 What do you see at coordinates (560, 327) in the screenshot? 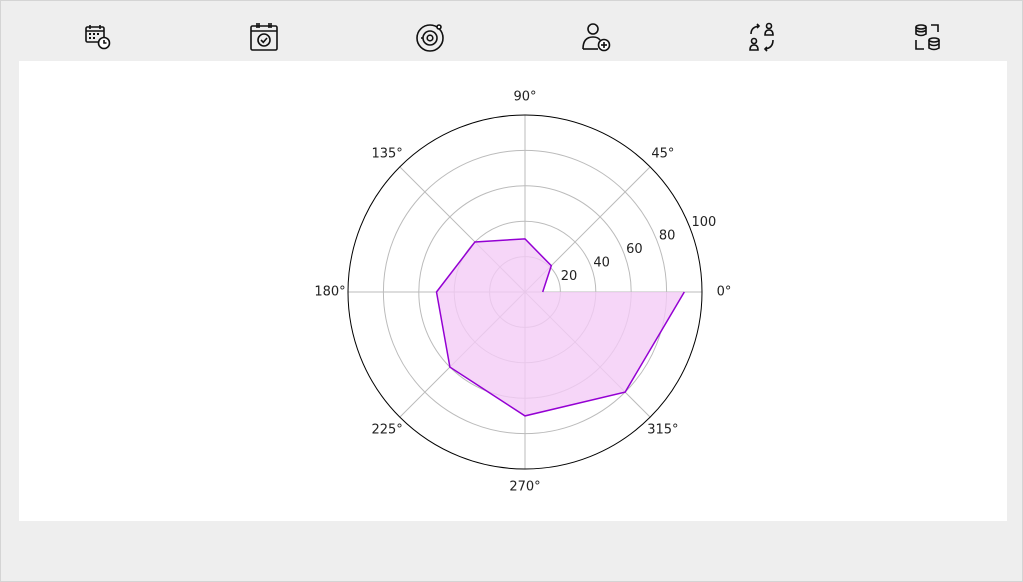
I see `series-area` at bounding box center [560, 327].